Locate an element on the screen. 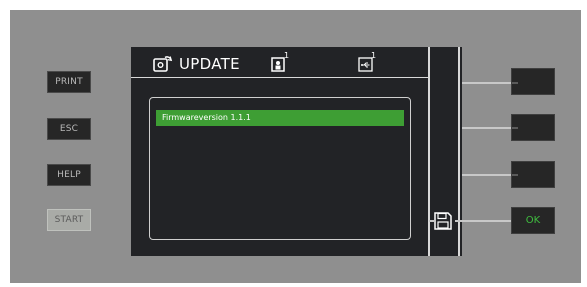  softkey-3-stub is located at coordinates (515, 175).